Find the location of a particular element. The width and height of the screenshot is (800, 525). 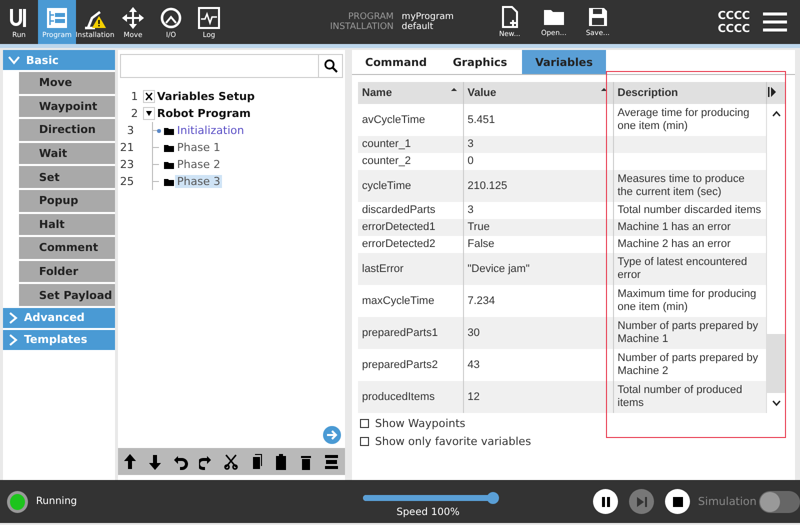

graph-icon is located at coordinates (209, 18).